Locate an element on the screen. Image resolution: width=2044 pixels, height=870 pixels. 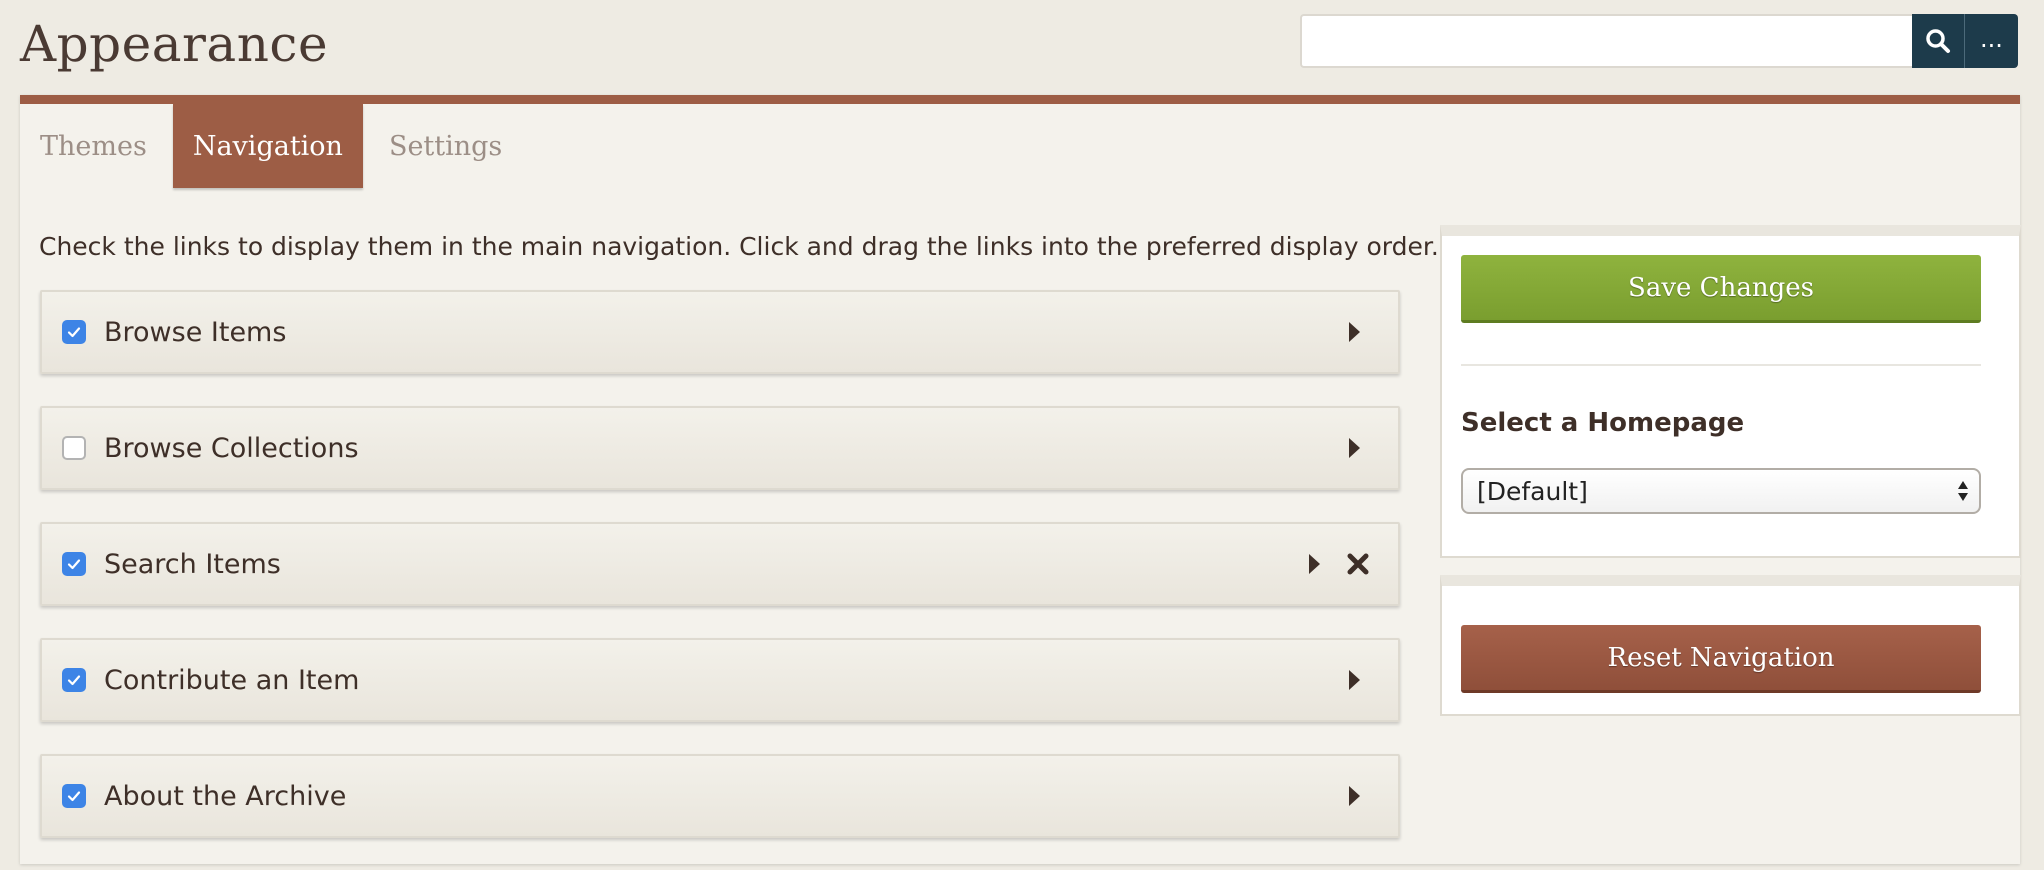
reset-navigation-button: Reset Navigation is located at coordinates (1721, 659).